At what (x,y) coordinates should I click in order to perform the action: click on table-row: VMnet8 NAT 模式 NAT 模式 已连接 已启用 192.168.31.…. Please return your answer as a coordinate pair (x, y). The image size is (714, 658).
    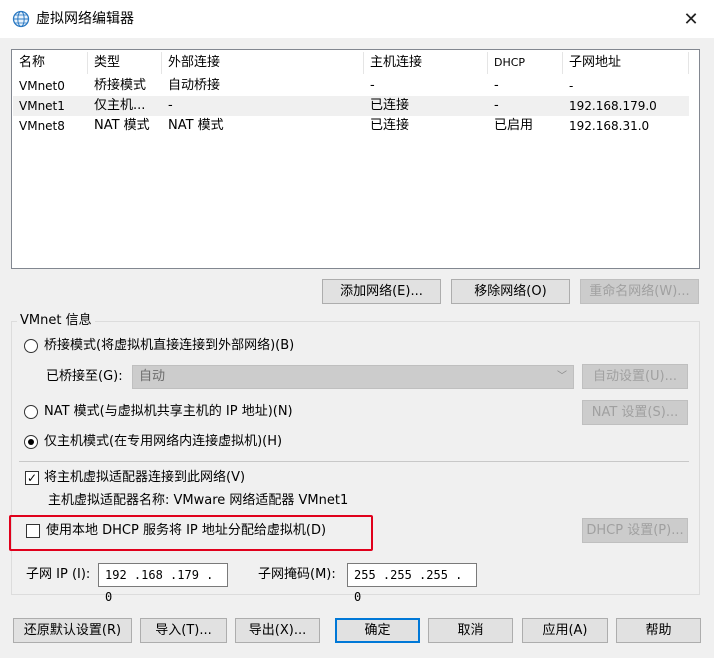
    Looking at the image, I should click on (351, 126).